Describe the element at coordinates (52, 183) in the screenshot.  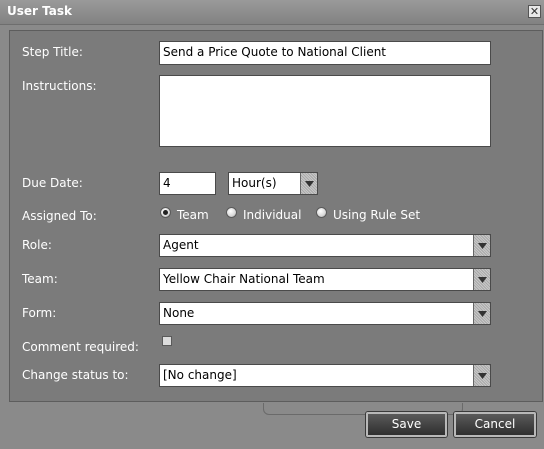
I see `due-date-label: Due Date:` at that location.